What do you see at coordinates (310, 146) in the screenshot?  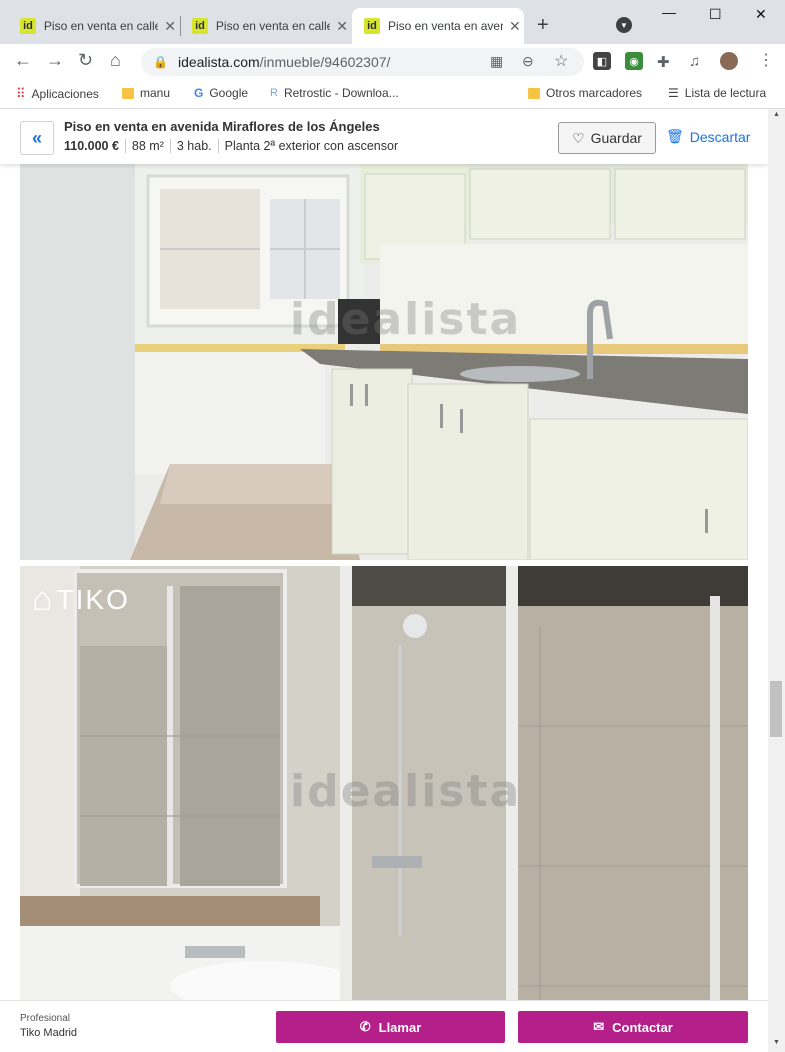 I see `listing-floor: Planta 2ª exterior con ascensor` at bounding box center [310, 146].